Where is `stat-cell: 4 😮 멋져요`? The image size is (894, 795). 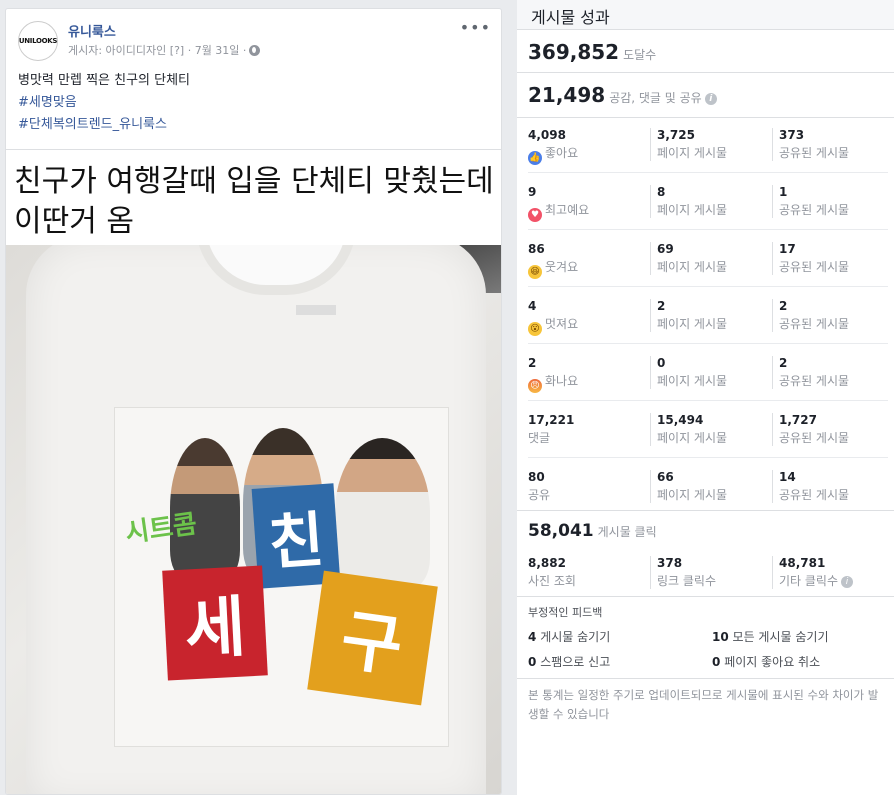 stat-cell: 4 😮 멋져요 is located at coordinates (588, 317).